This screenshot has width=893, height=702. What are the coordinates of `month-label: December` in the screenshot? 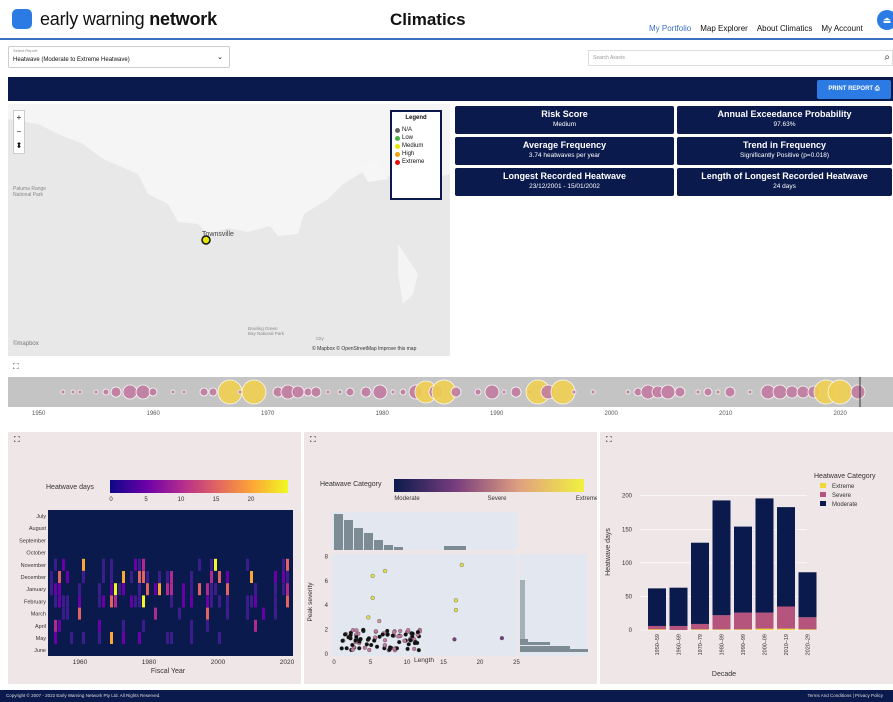 It's located at (34, 578).